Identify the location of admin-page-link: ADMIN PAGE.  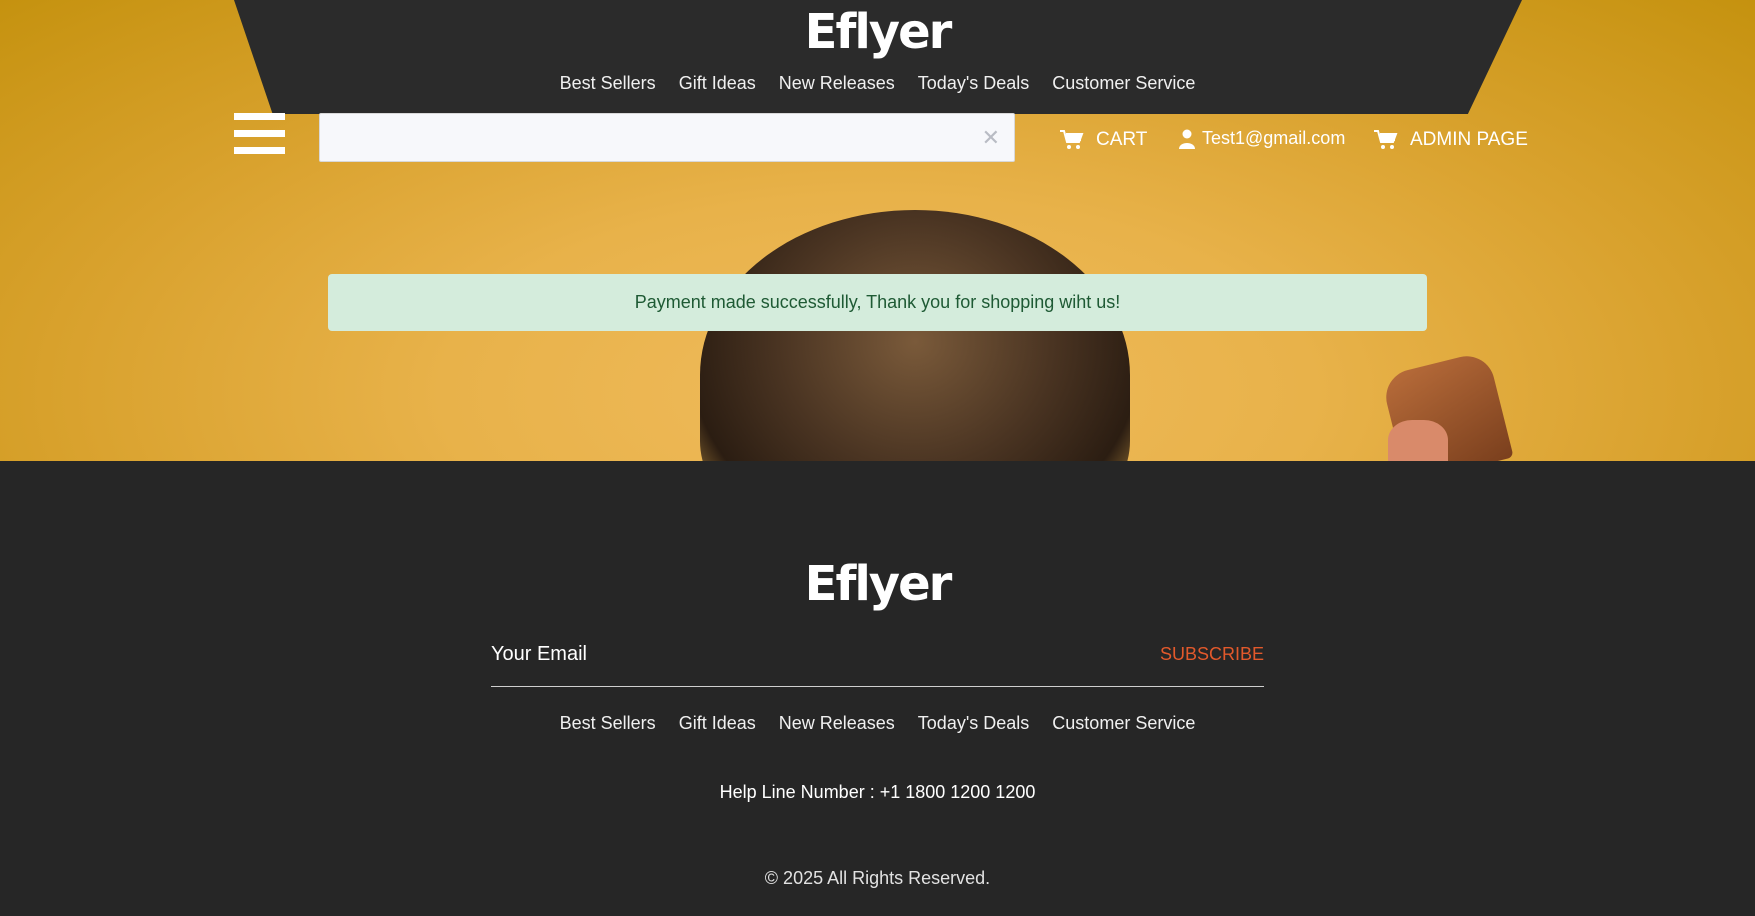
(1451, 140).